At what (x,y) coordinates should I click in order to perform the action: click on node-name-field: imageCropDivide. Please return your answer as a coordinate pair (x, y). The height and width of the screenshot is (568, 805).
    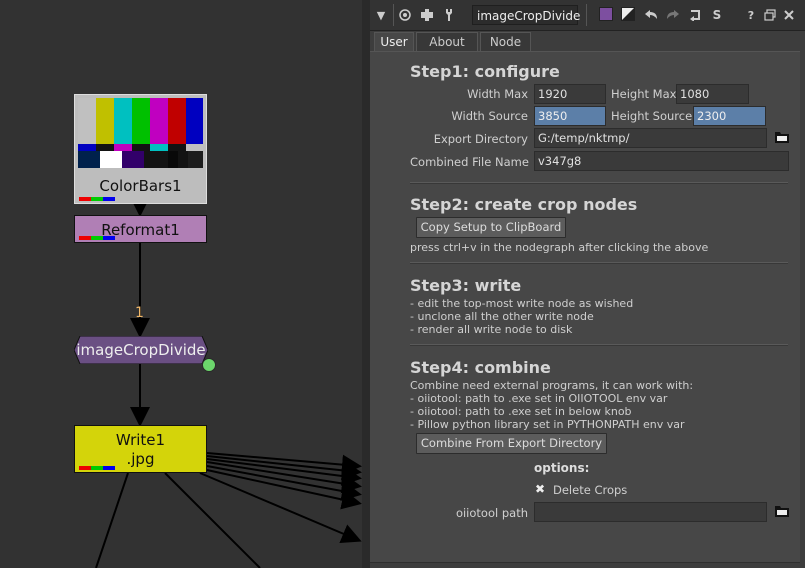
    Looking at the image, I should click on (526, 15).